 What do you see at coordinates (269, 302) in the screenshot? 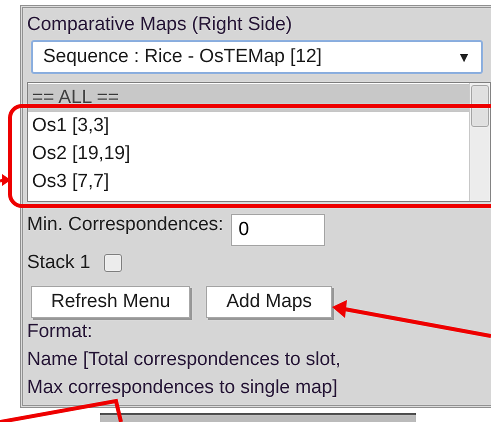
I see `add-maps-button: Add Maps` at bounding box center [269, 302].